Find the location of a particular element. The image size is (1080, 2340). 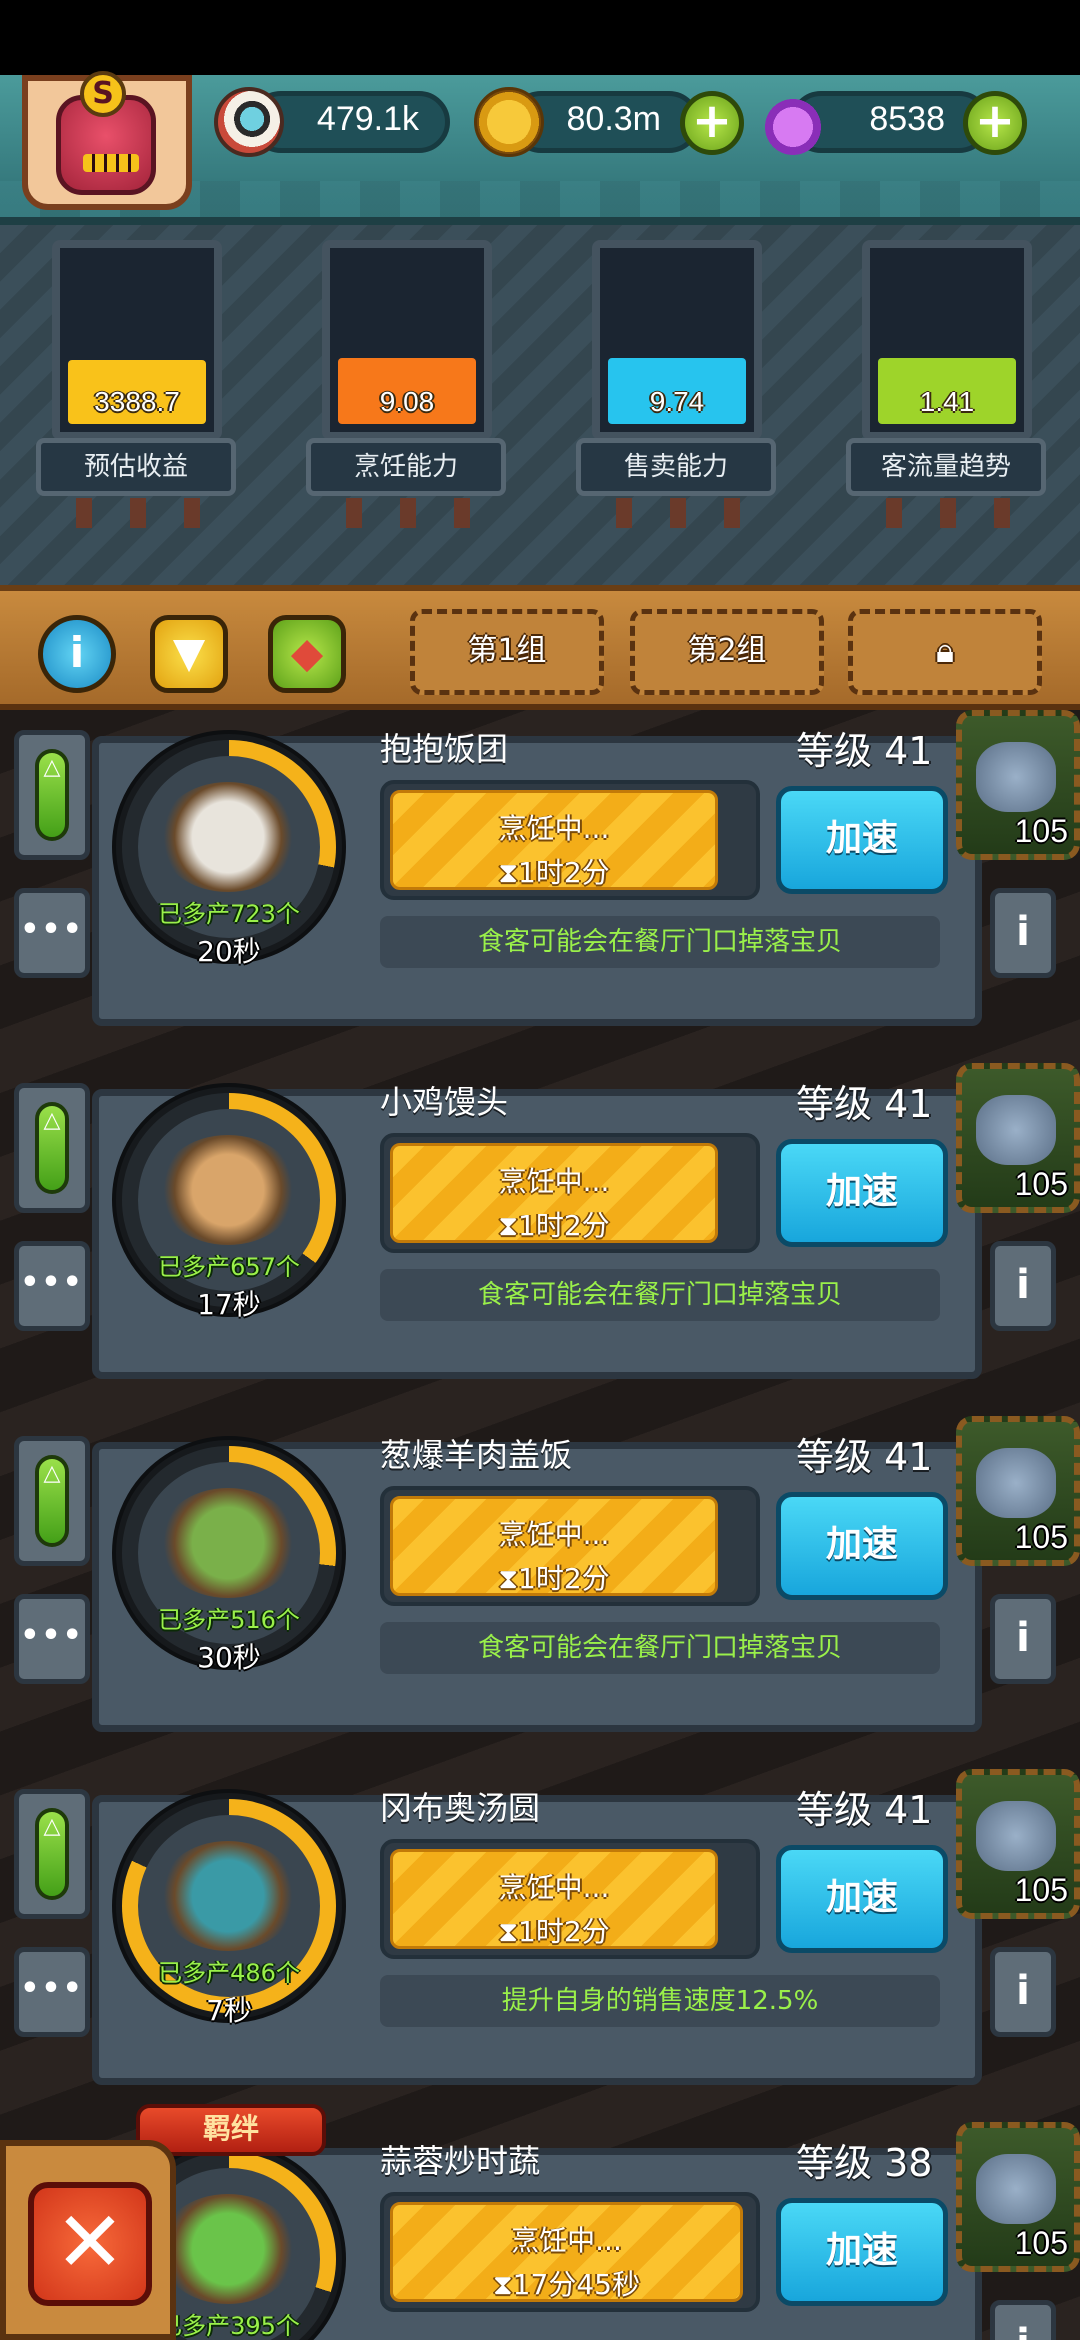

info-button: i is located at coordinates (77, 654).